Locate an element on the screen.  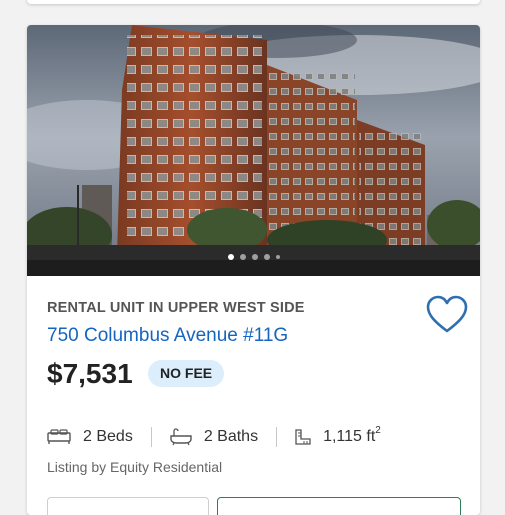
no-fee-badge: NO FEE is located at coordinates (186, 373).